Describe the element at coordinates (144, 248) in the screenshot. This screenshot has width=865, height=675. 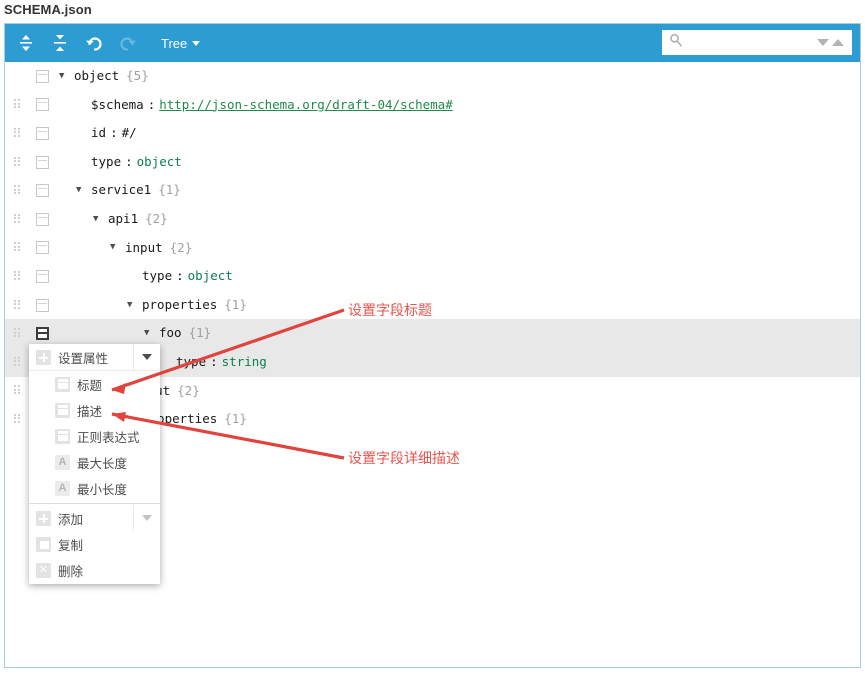
I see `tree-row-key: input` at that location.